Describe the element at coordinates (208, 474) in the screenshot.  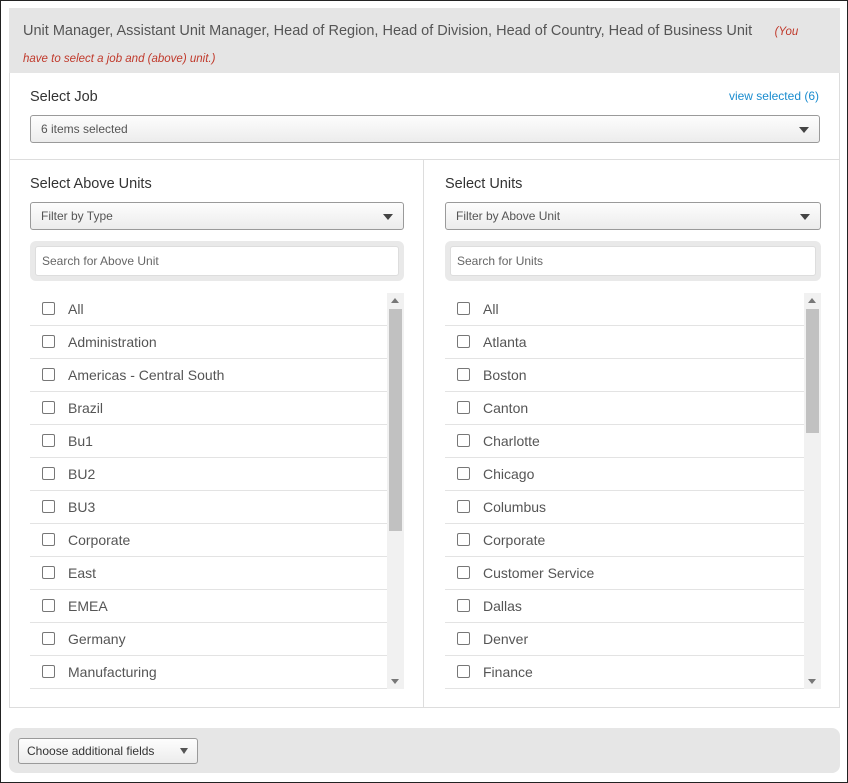
I see `list-item: BU2` at that location.